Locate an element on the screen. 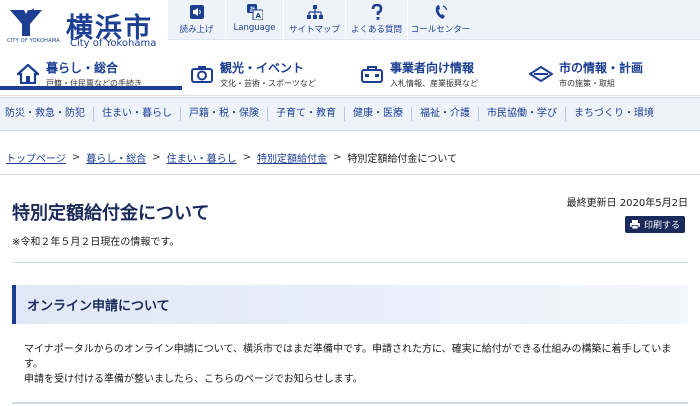  breadcrumb-link: トップページ is located at coordinates (36, 157).